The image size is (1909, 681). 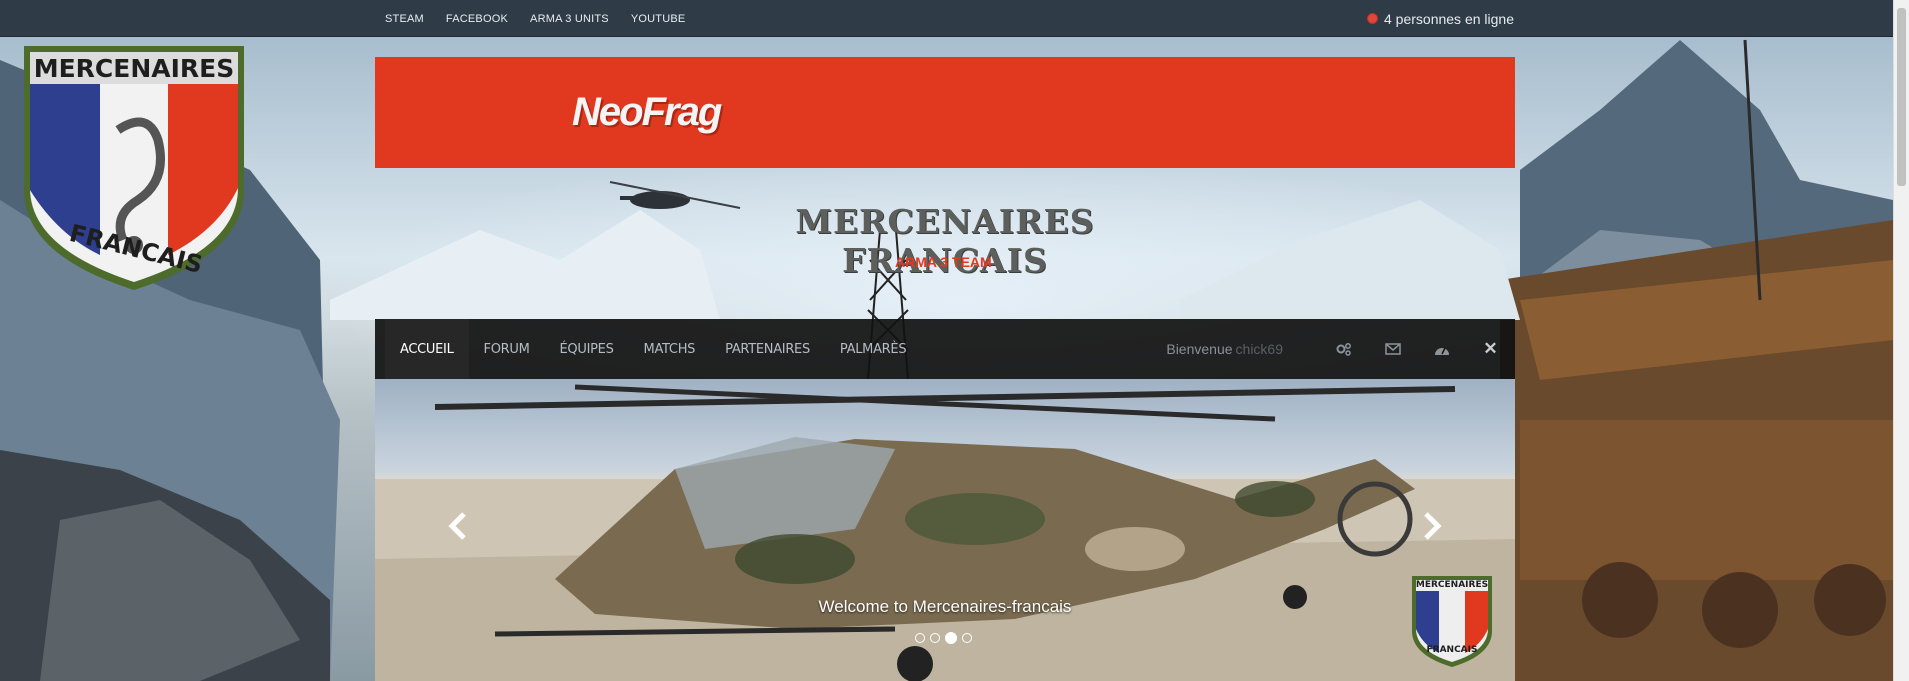 I want to click on globe-icon, so click(x=1372, y=18).